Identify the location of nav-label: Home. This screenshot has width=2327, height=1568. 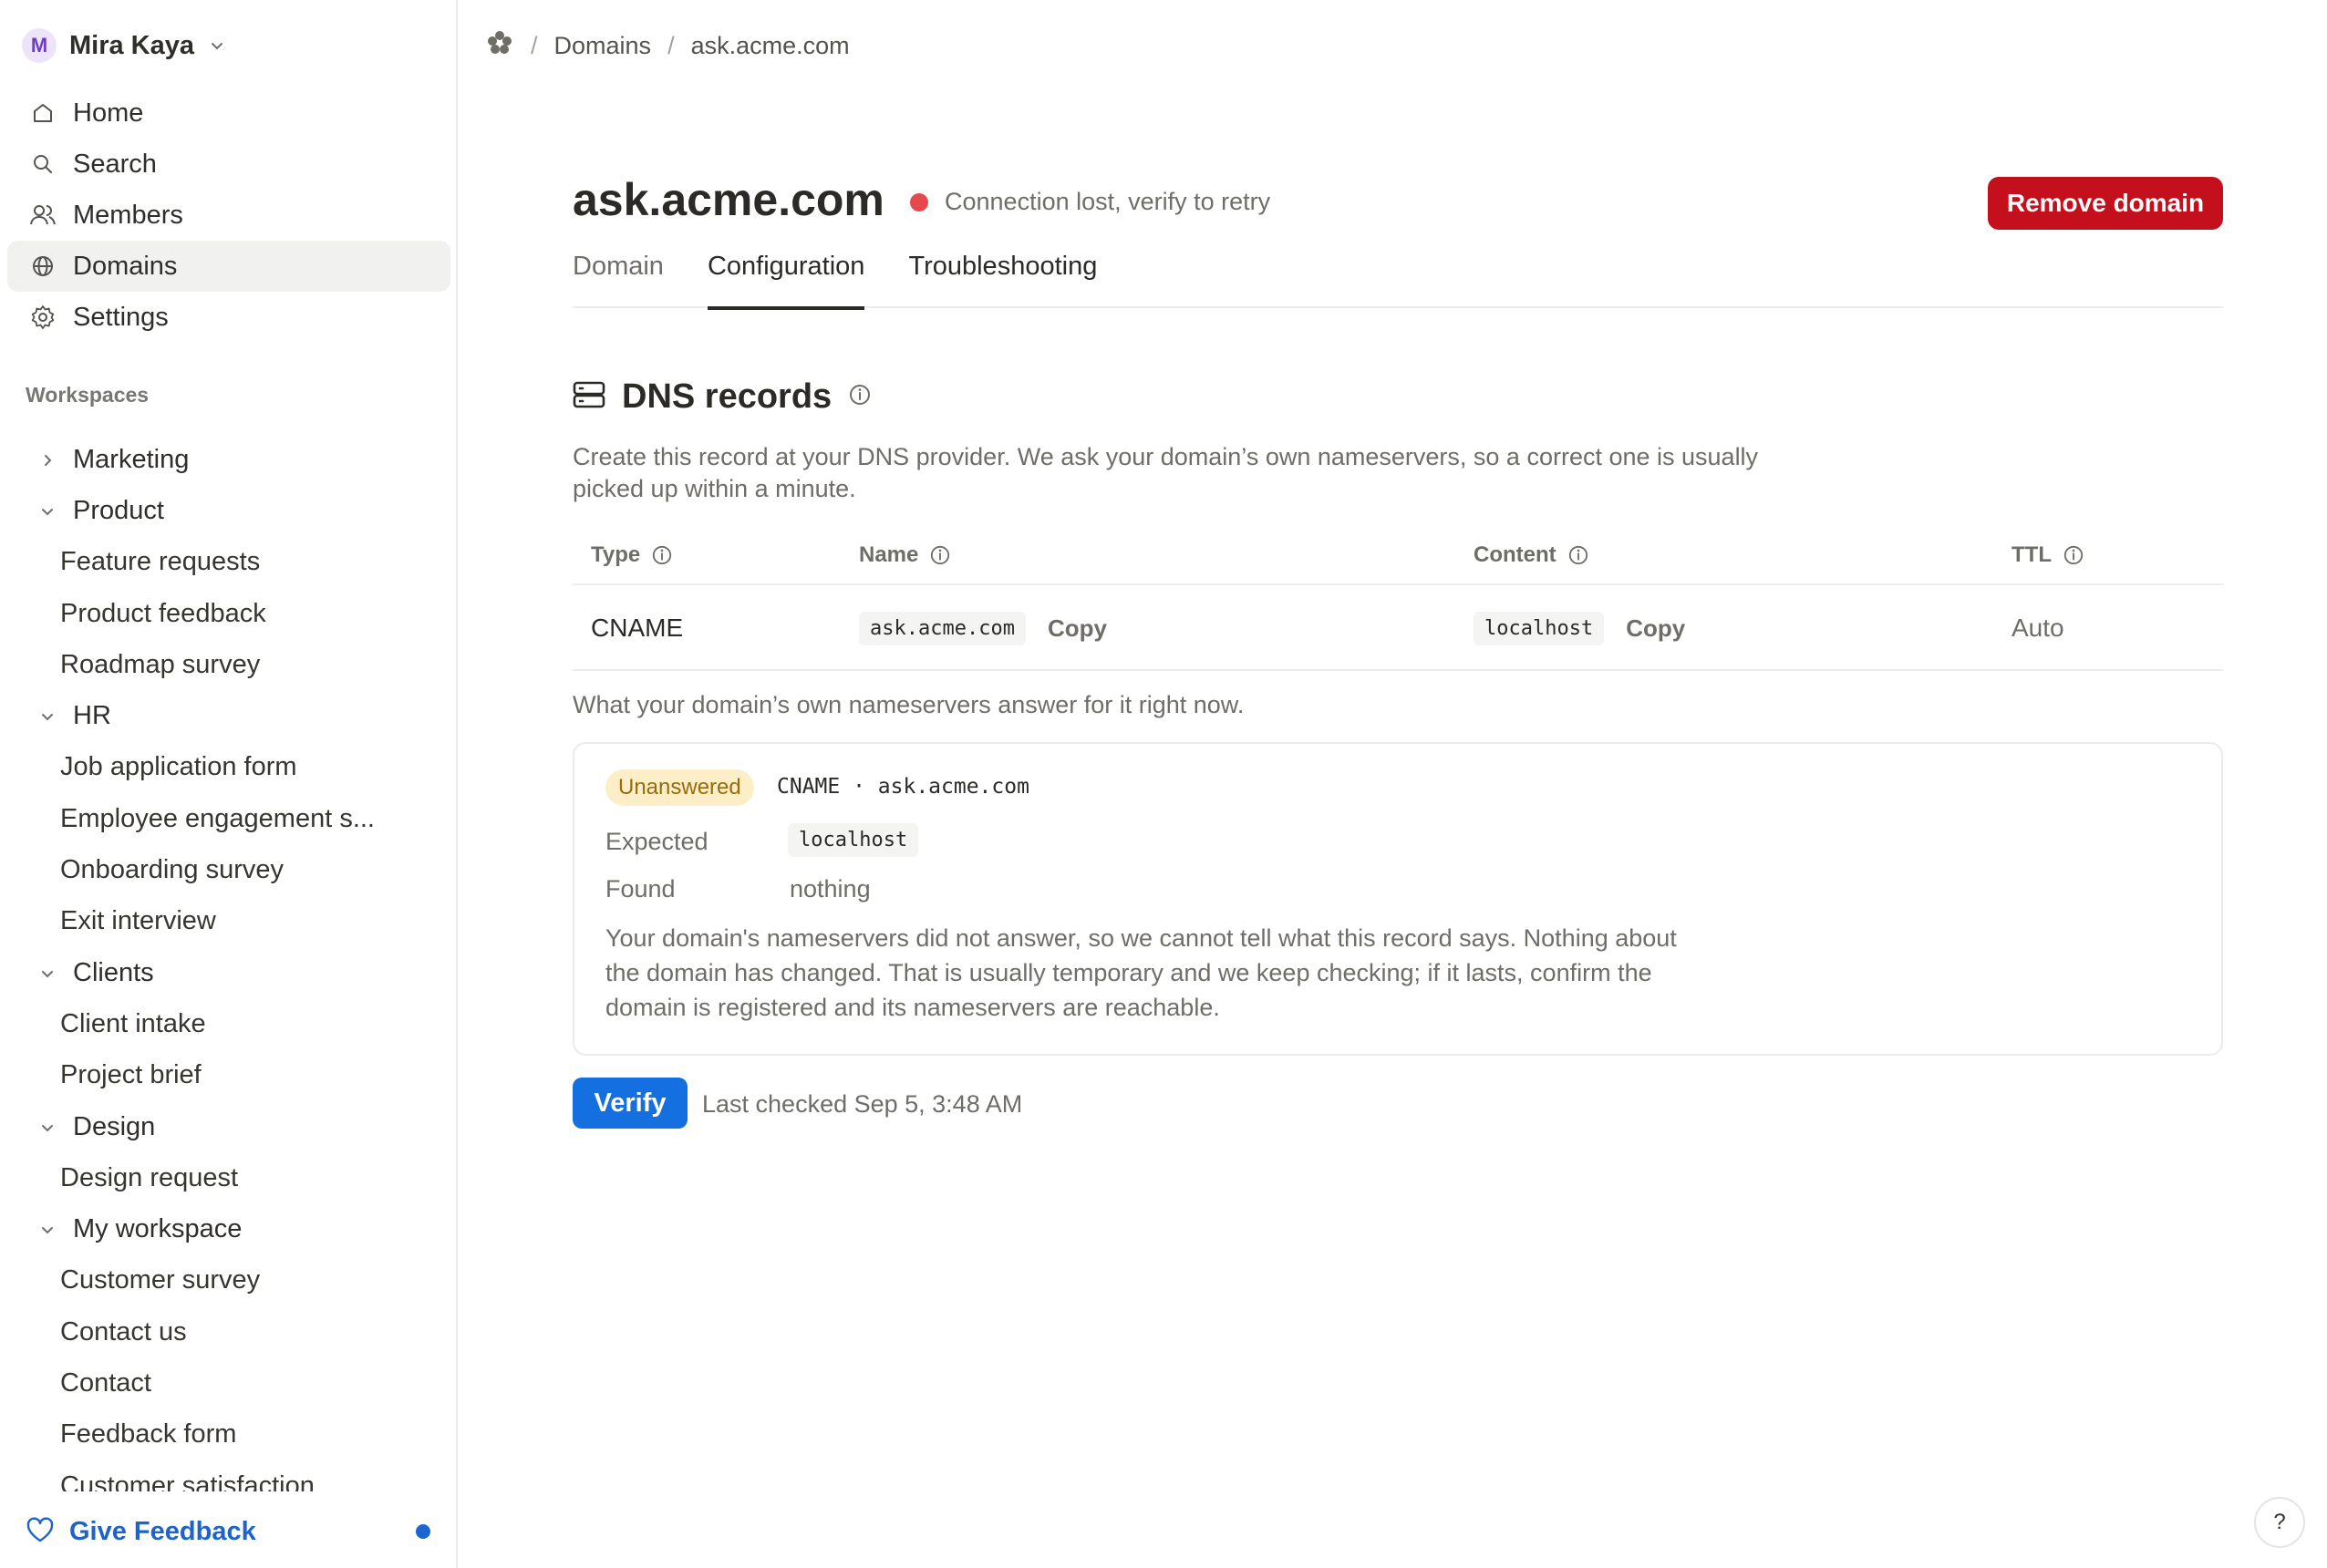
(108, 113).